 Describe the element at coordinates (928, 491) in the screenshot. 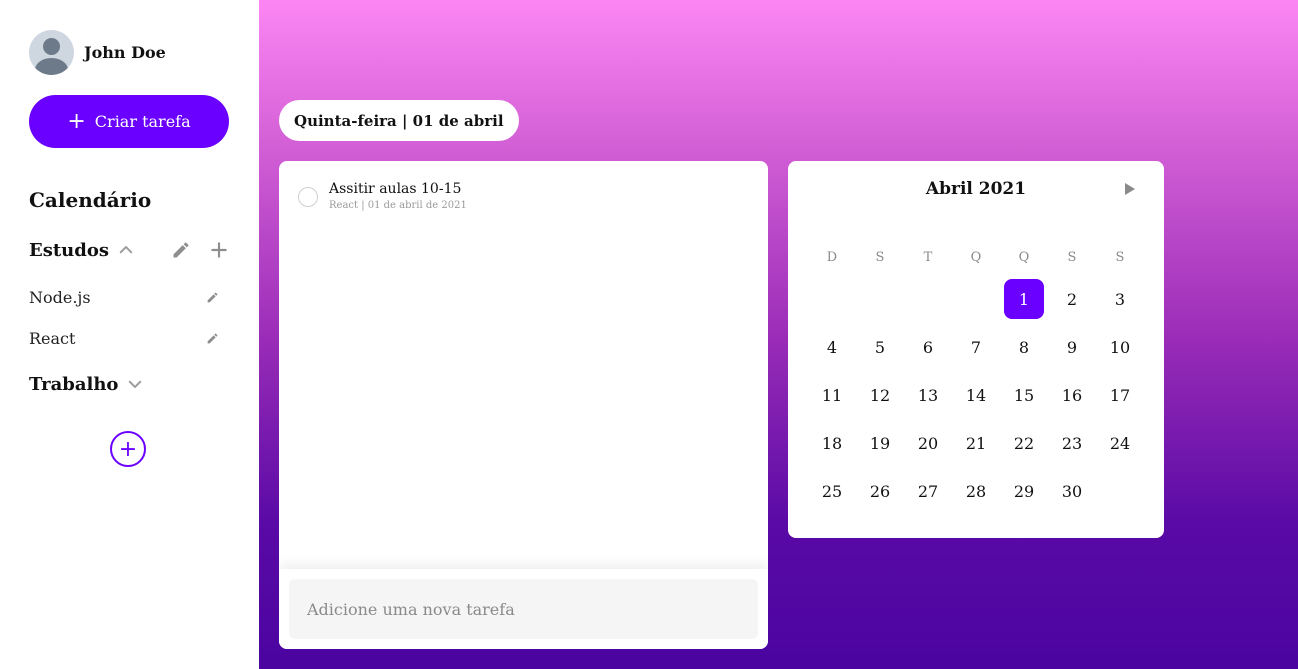

I see `calendar-day: 27` at that location.